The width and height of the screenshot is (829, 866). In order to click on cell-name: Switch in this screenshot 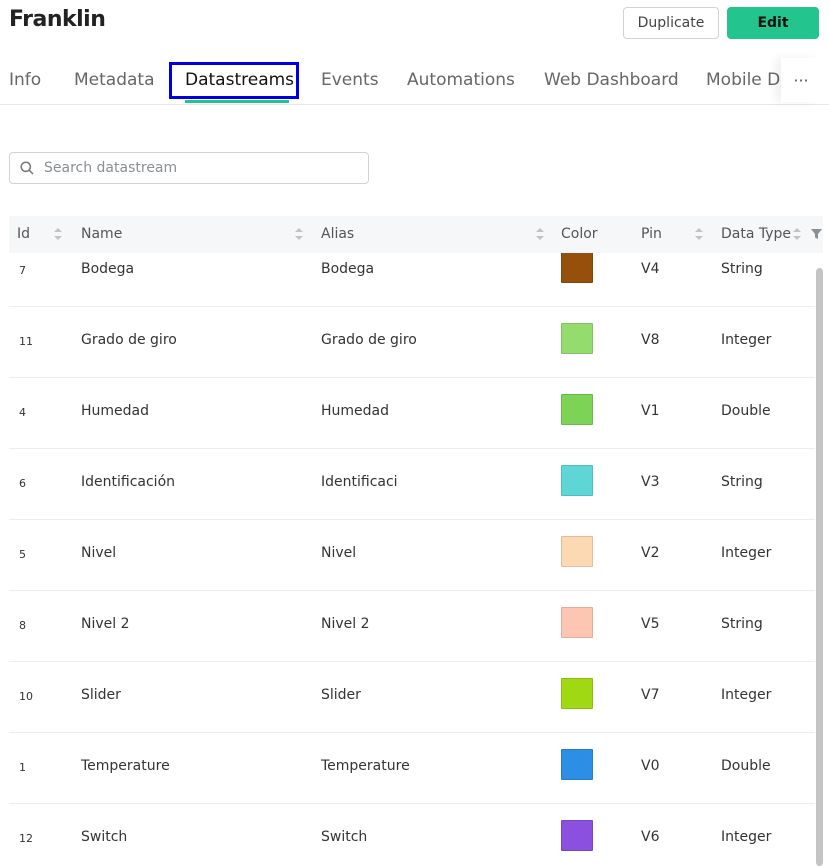, I will do `click(104, 837)`.